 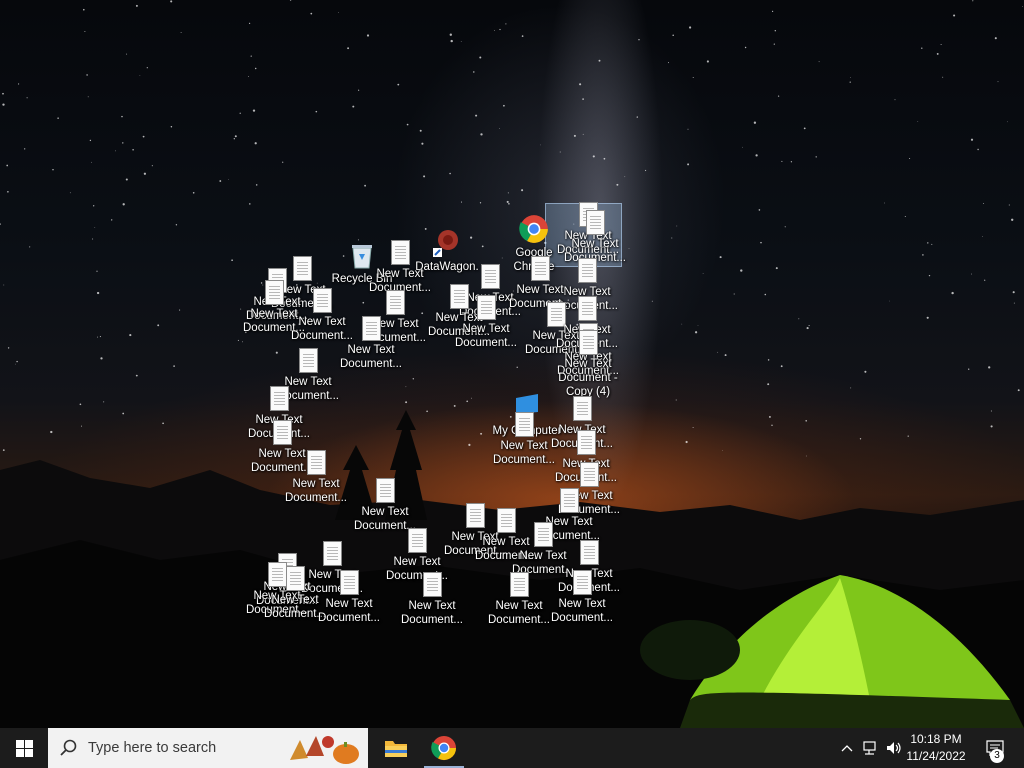 I want to click on show-hidden-icons-button, so click(x=847, y=748).